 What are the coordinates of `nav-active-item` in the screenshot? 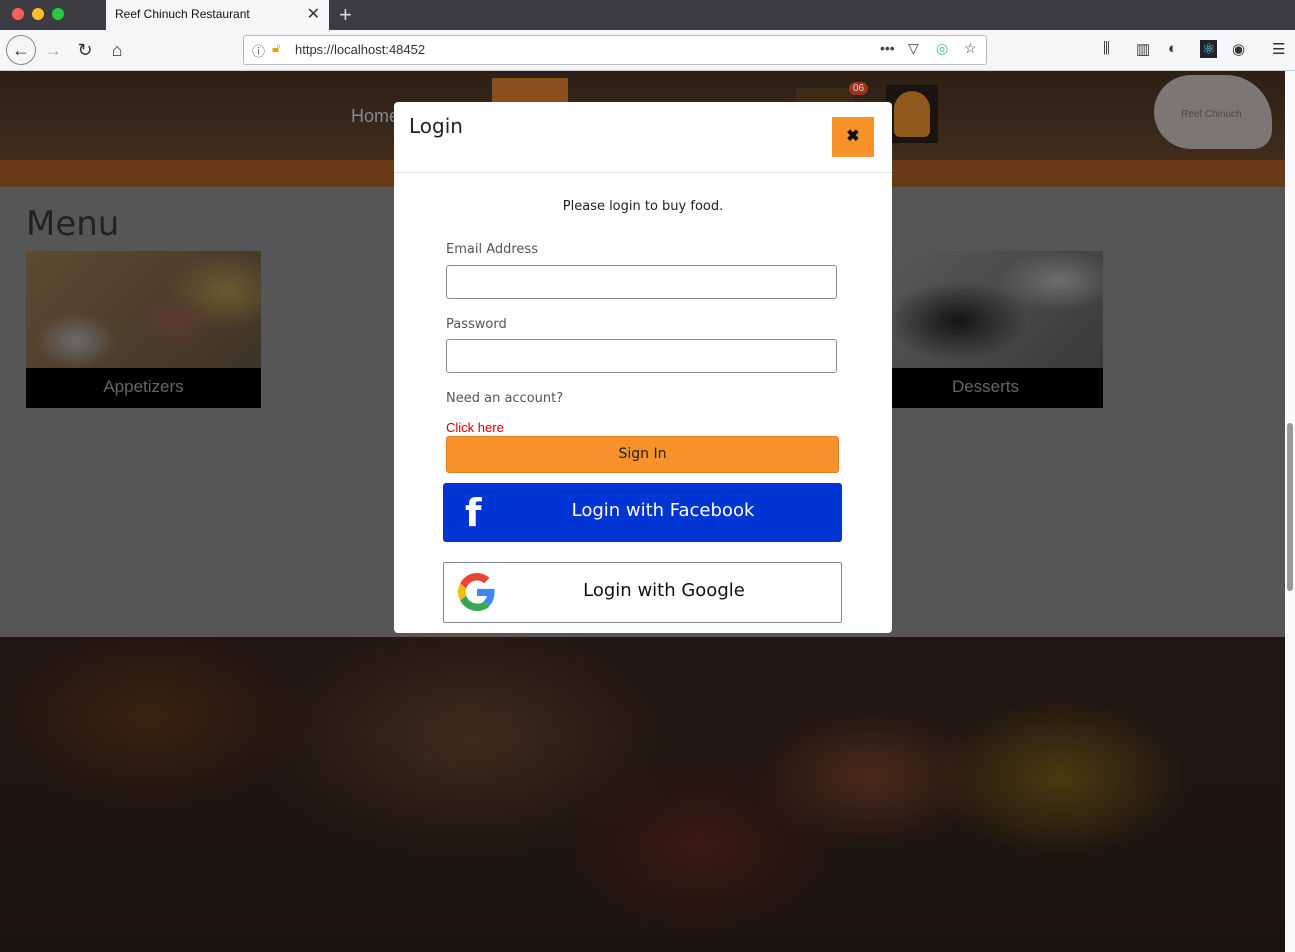 It's located at (530, 91).